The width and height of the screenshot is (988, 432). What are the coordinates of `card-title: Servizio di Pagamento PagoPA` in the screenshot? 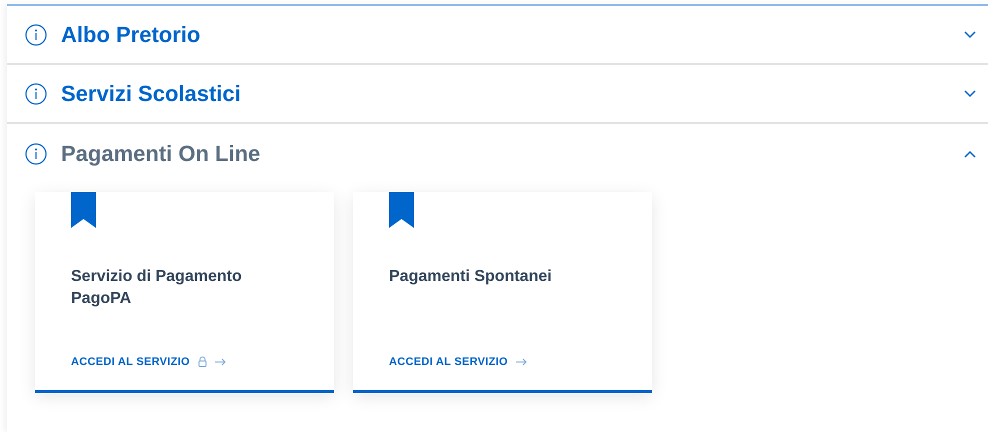 It's located at (157, 288).